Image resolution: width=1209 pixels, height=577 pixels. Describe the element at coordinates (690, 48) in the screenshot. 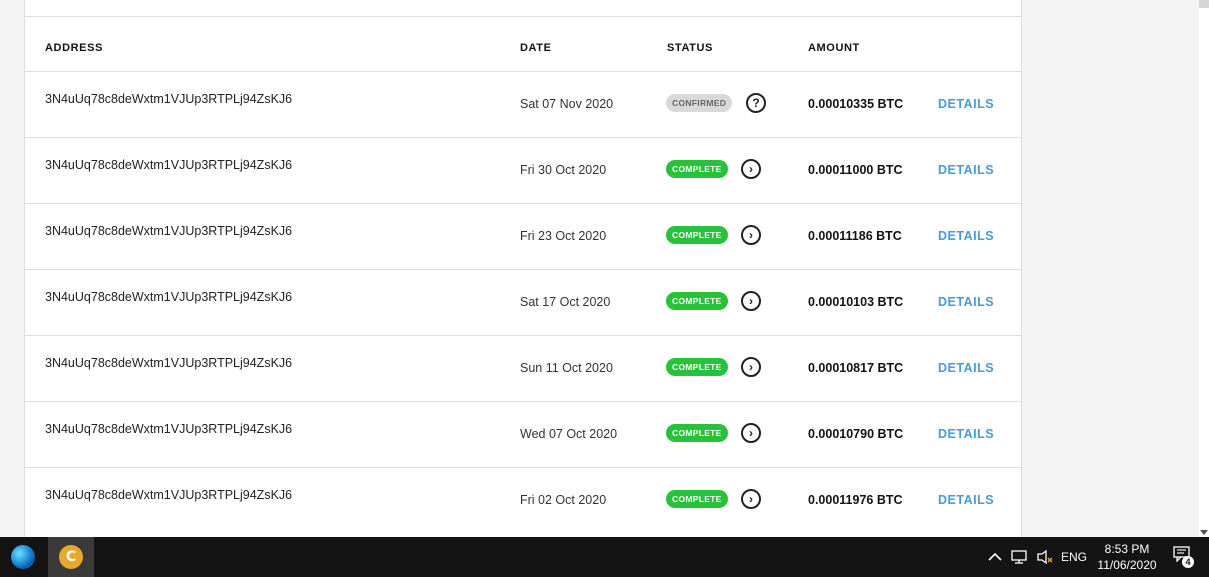

I see `column-header-status: STATUS` at that location.